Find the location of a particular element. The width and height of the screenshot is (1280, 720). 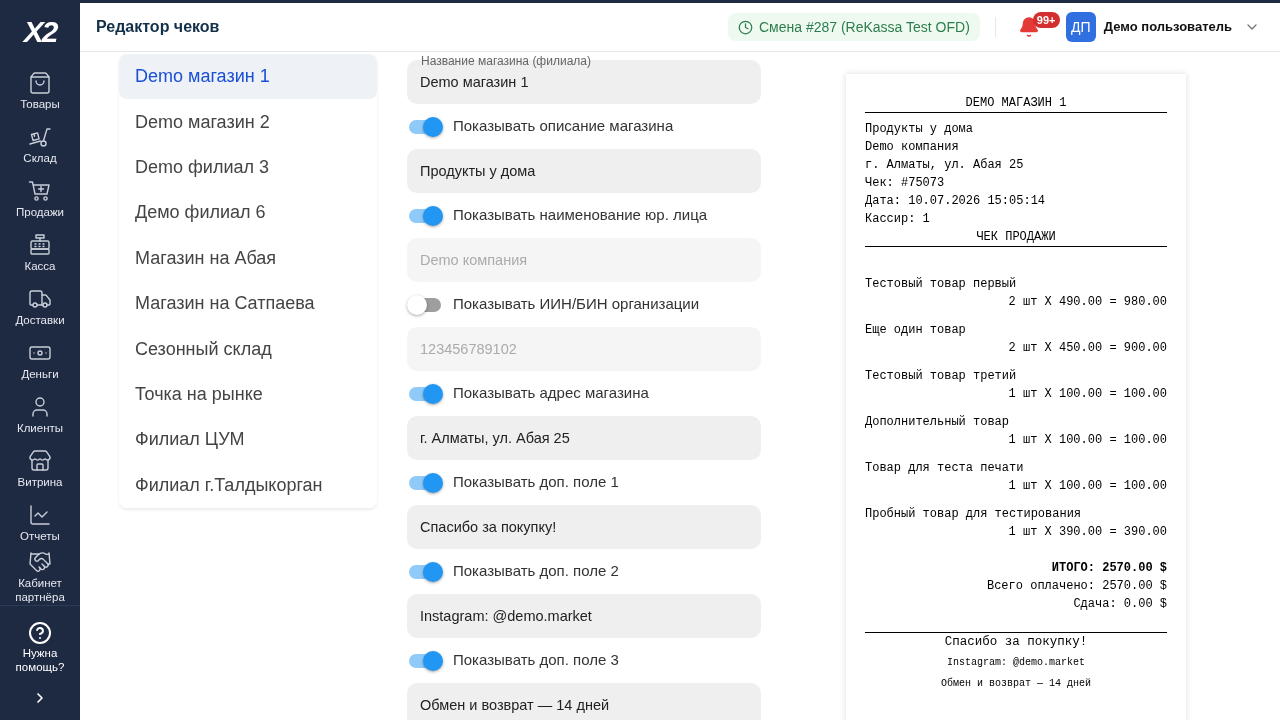

store-list-item: Demo магазин 1 is located at coordinates (248, 77).